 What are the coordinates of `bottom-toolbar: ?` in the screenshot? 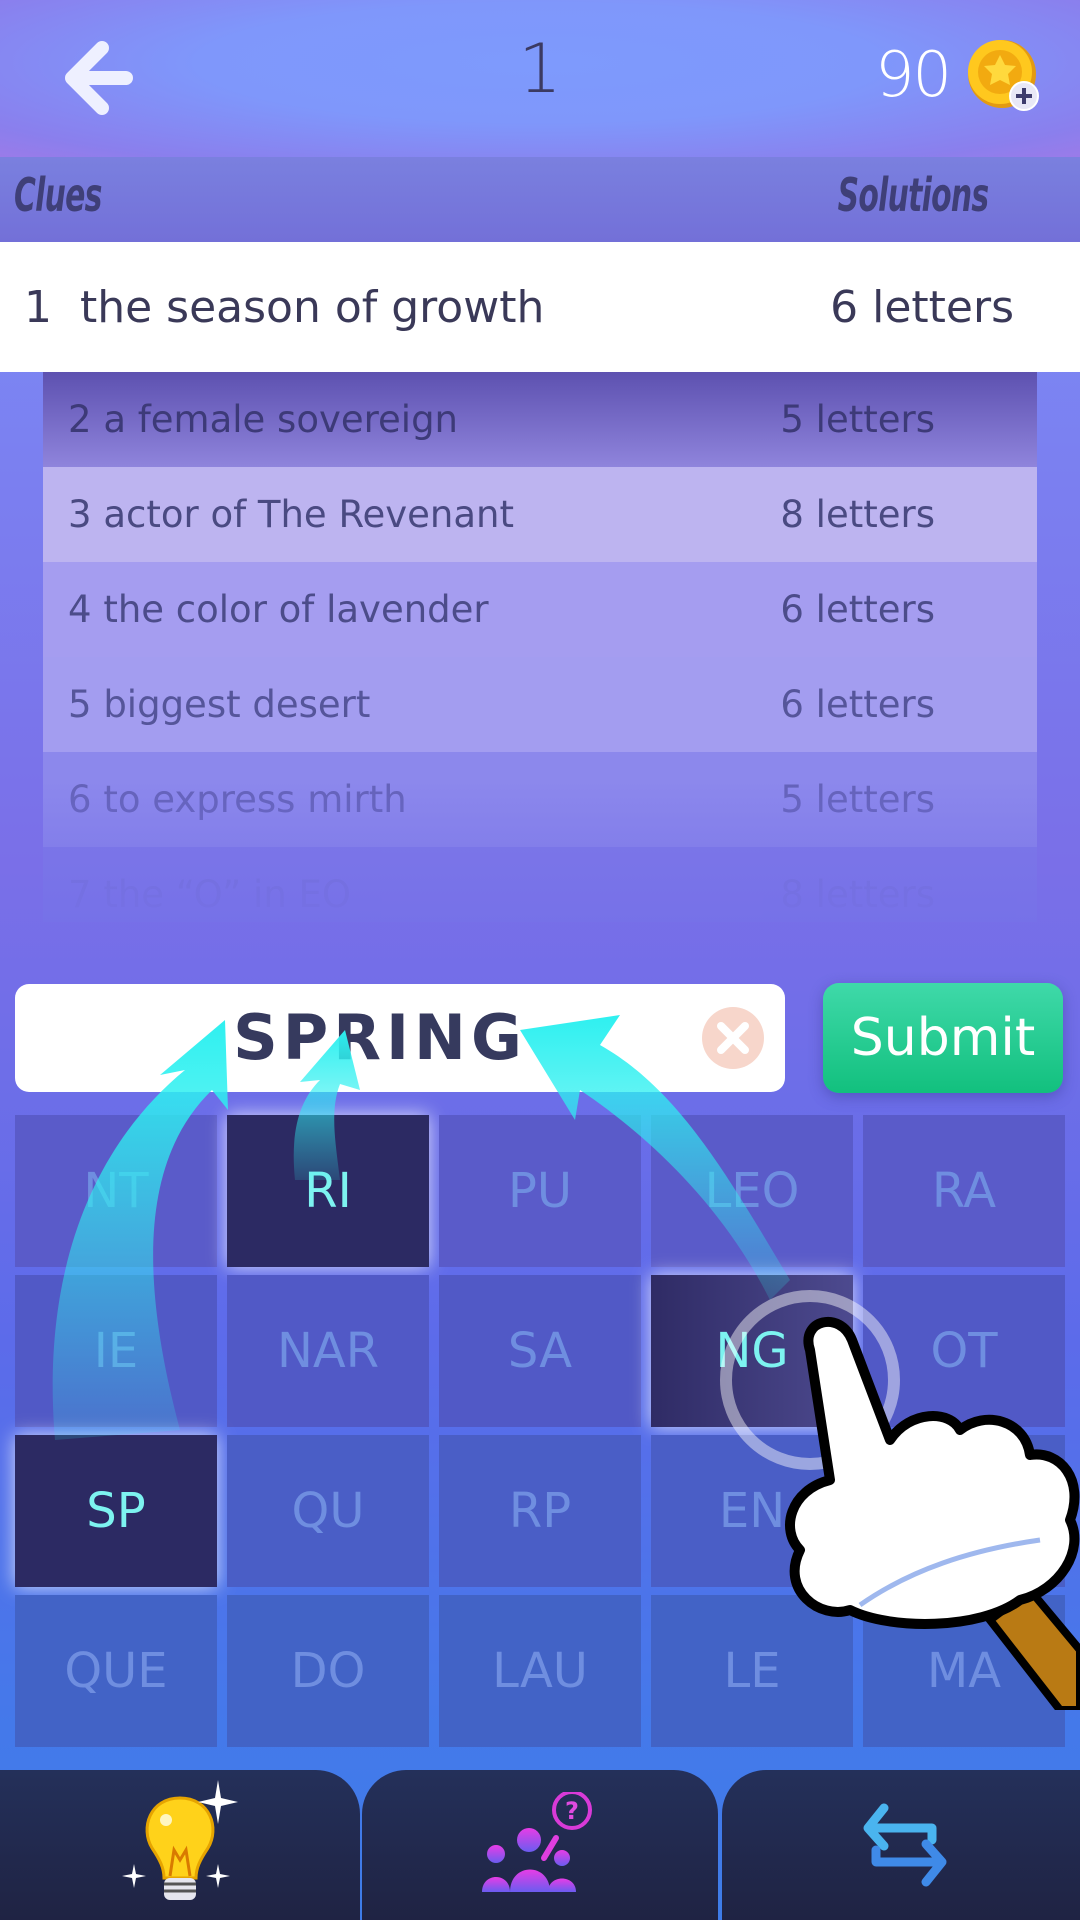 It's located at (540, 1845).